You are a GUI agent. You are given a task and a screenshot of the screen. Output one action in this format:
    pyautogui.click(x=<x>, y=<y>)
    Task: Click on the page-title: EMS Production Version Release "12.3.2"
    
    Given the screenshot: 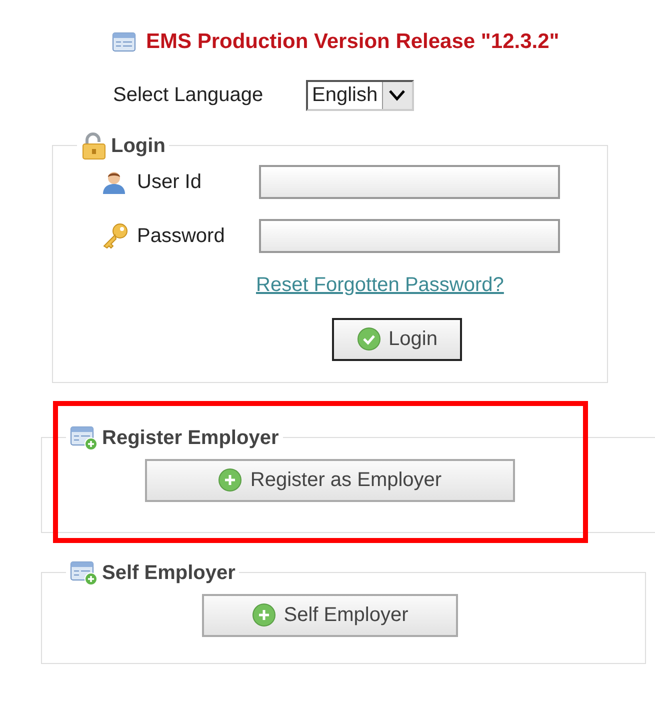 What is the action you would take?
    pyautogui.click(x=353, y=42)
    